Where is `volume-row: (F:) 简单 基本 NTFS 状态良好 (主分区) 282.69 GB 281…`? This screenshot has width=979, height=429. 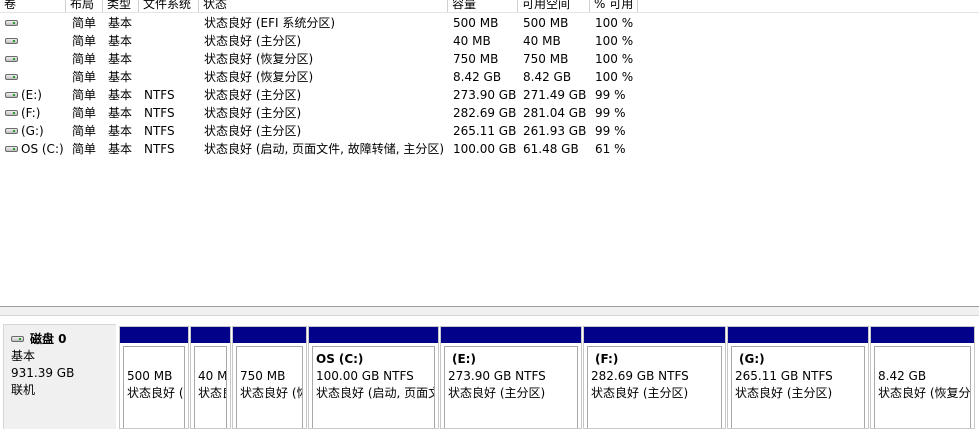 volume-row: (F:) 简单 基本 NTFS 状态良好 (主分区) 282.69 GB 281… is located at coordinates (489, 113).